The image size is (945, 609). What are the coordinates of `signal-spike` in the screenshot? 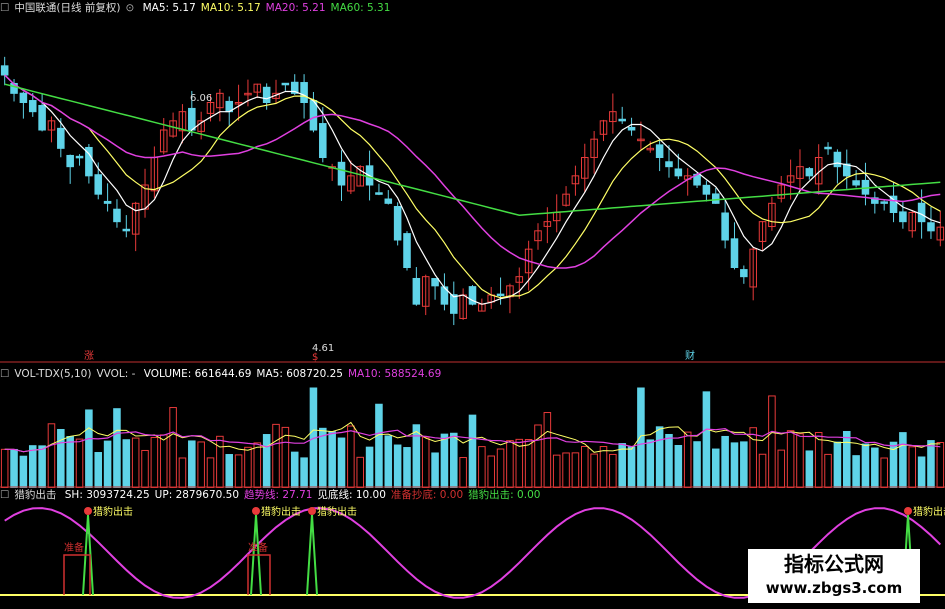 It's located at (312, 555).